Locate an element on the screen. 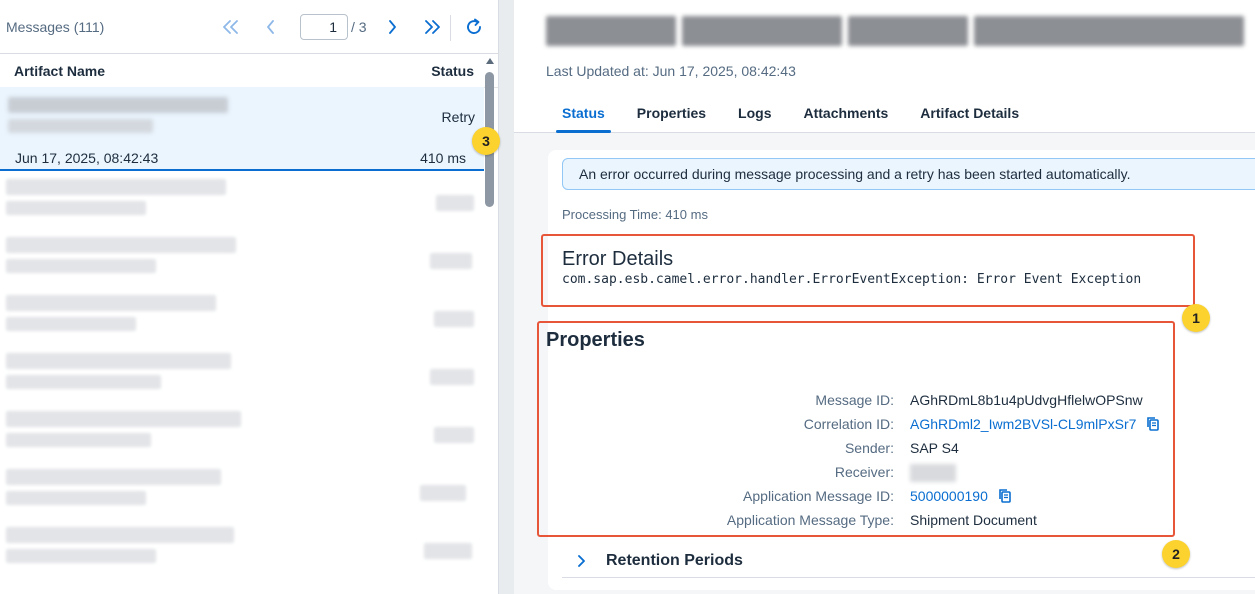 The height and width of the screenshot is (594, 1255). tab-properties: Properties is located at coordinates (671, 114).